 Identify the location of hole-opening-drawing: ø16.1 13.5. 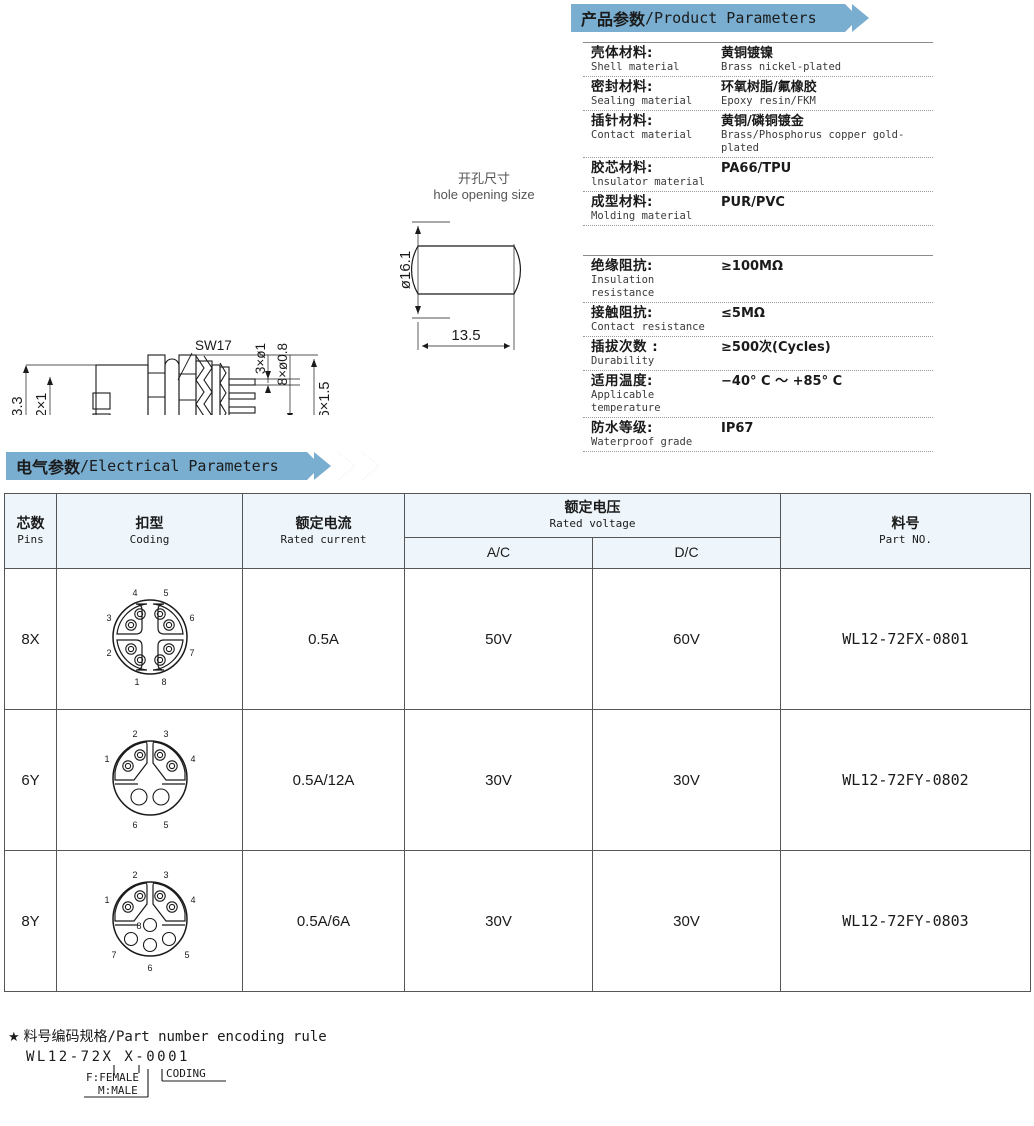
(459, 285).